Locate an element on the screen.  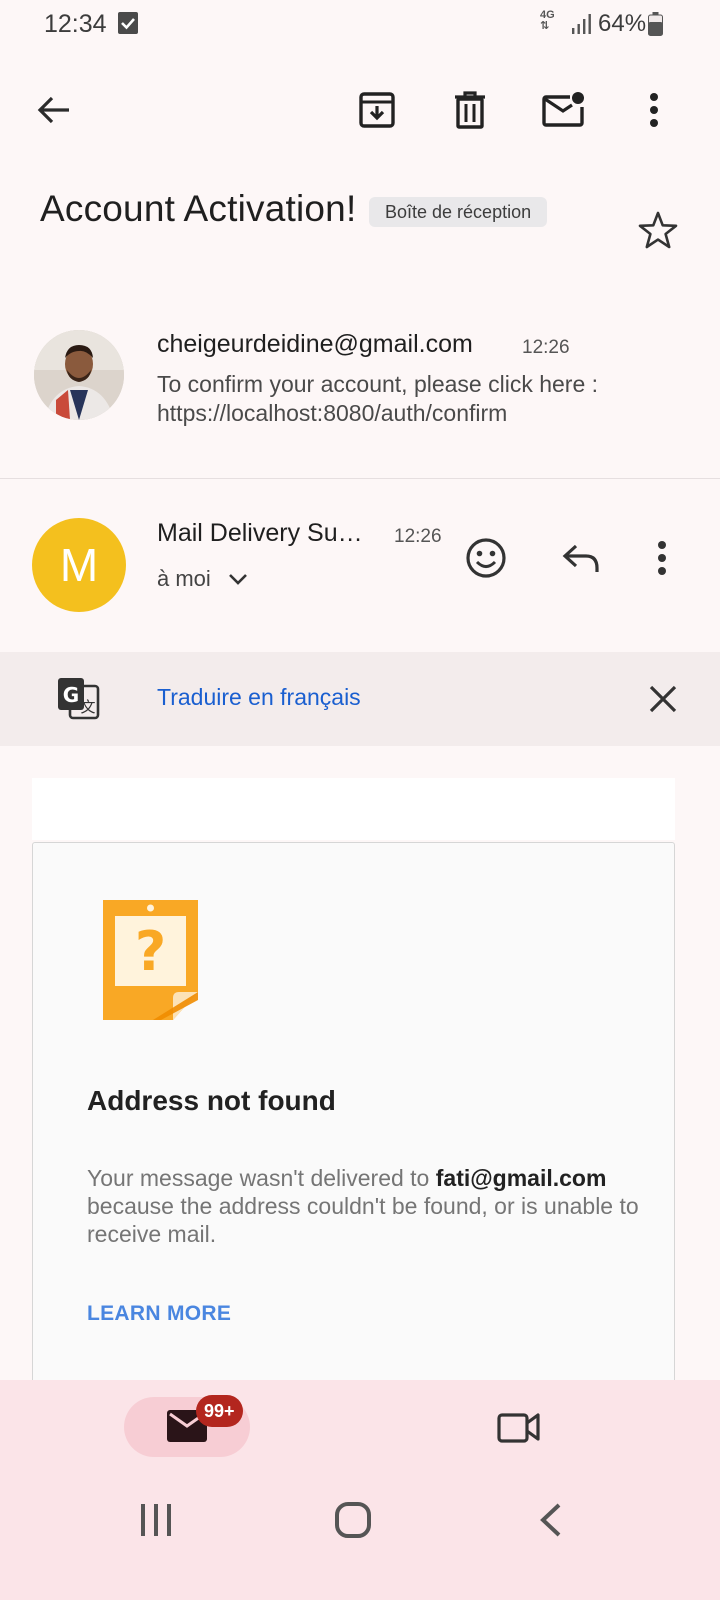
data-arrows-icon: ⇅ is located at coordinates (545, 26).